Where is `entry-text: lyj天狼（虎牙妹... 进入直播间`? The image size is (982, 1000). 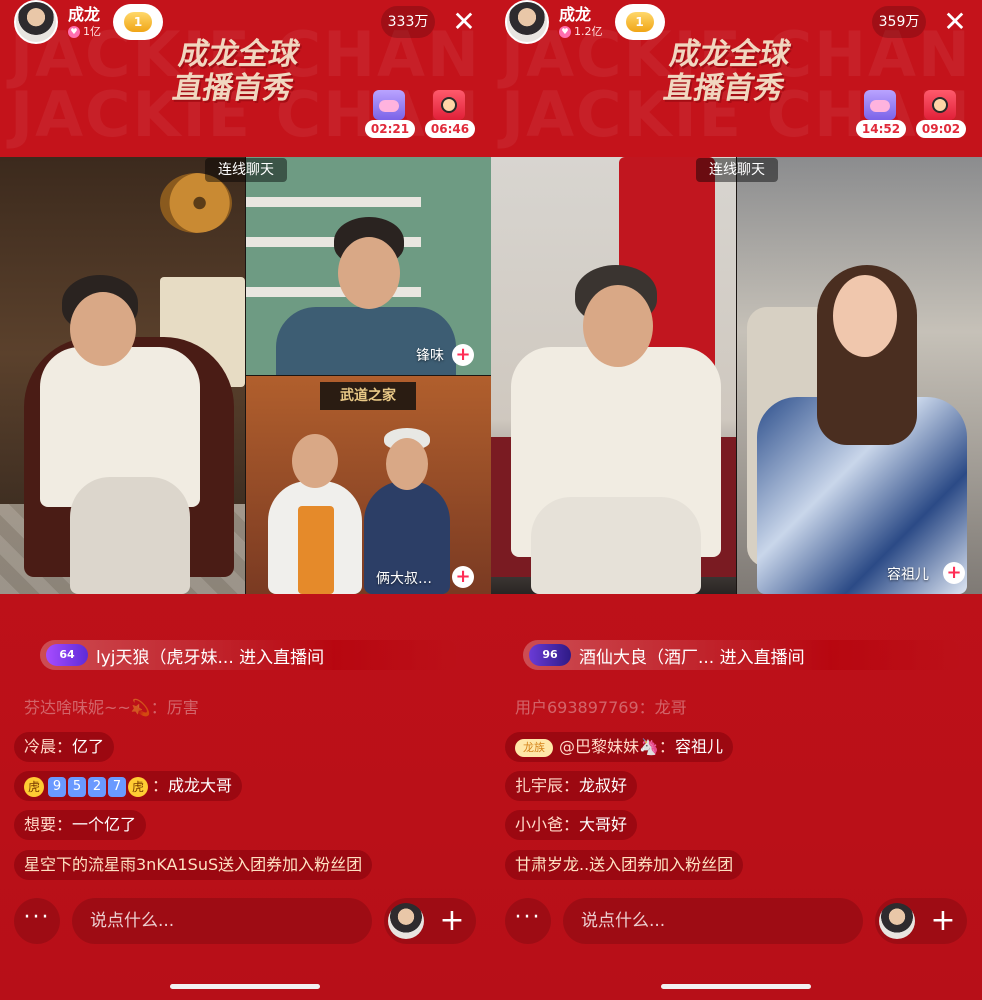 entry-text: lyj天狼（虎牙妹... 进入直播间 is located at coordinates (210, 657).